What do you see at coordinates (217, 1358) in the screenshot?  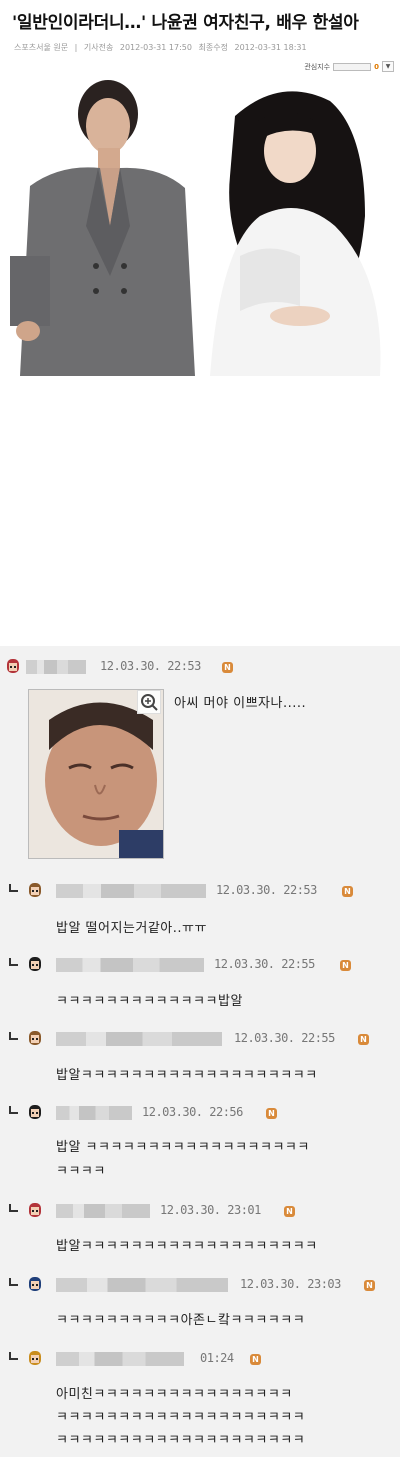 I see `comment-time: 01:24` at bounding box center [217, 1358].